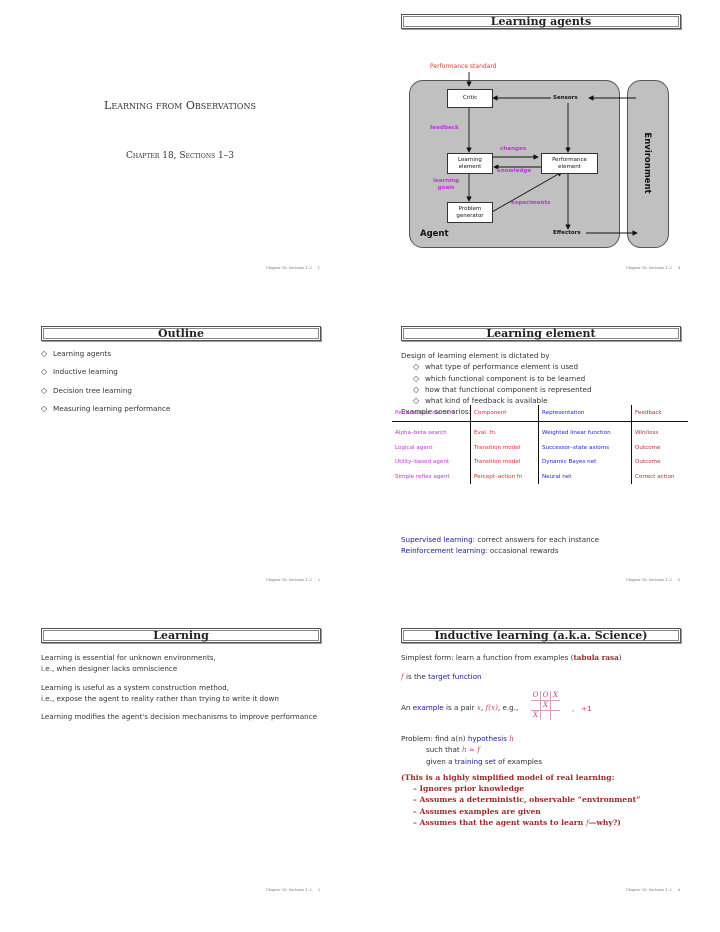 The height and width of the screenshot is (932, 720). What do you see at coordinates (620, 657) in the screenshot?
I see `text-run: )` at bounding box center [620, 657].